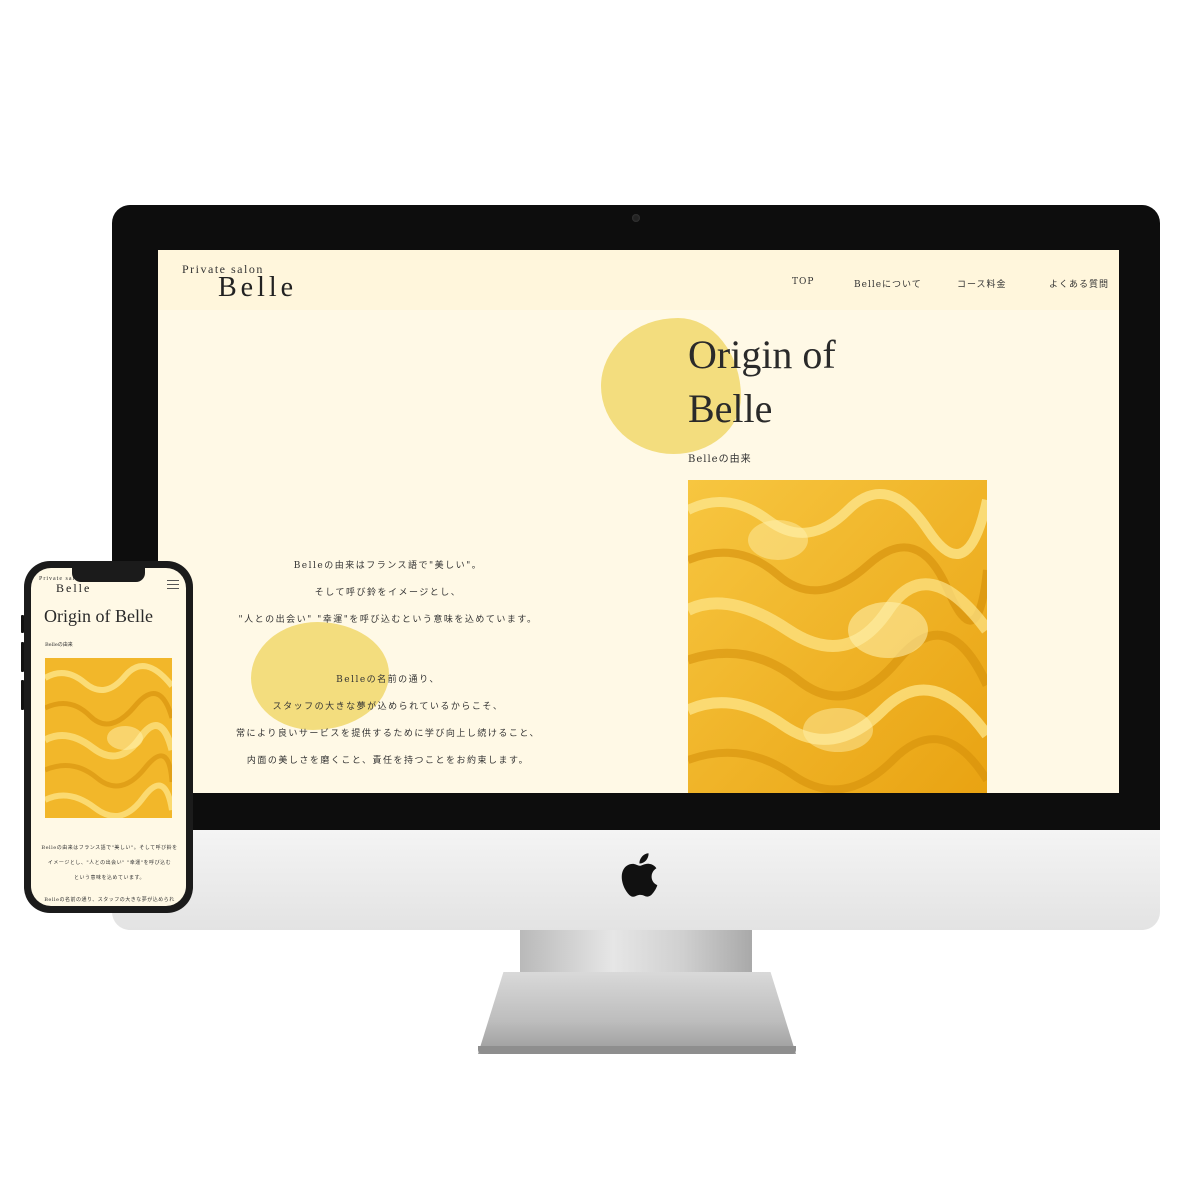 This screenshot has width=1200, height=1200. I want to click on body-paragraph2-line1: Belleの名前の通り、, so click(388, 680).